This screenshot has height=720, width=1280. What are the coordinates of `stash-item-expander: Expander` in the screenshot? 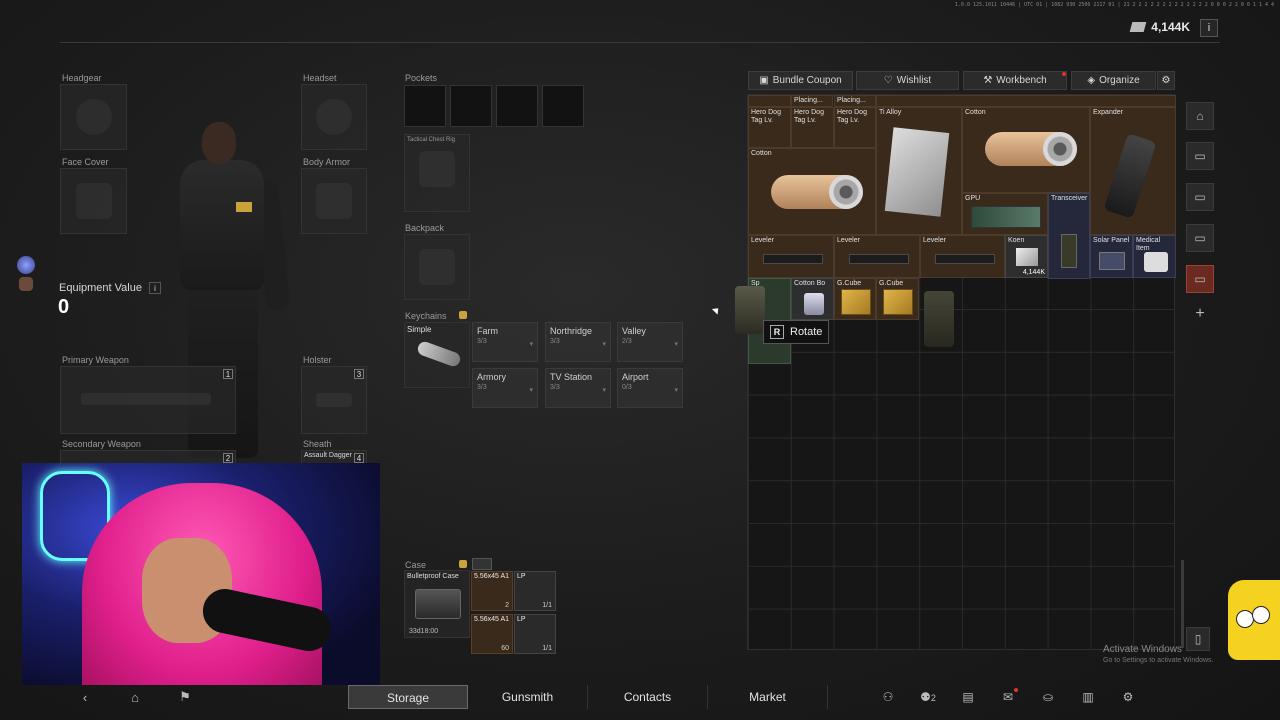 It's located at (1133, 171).